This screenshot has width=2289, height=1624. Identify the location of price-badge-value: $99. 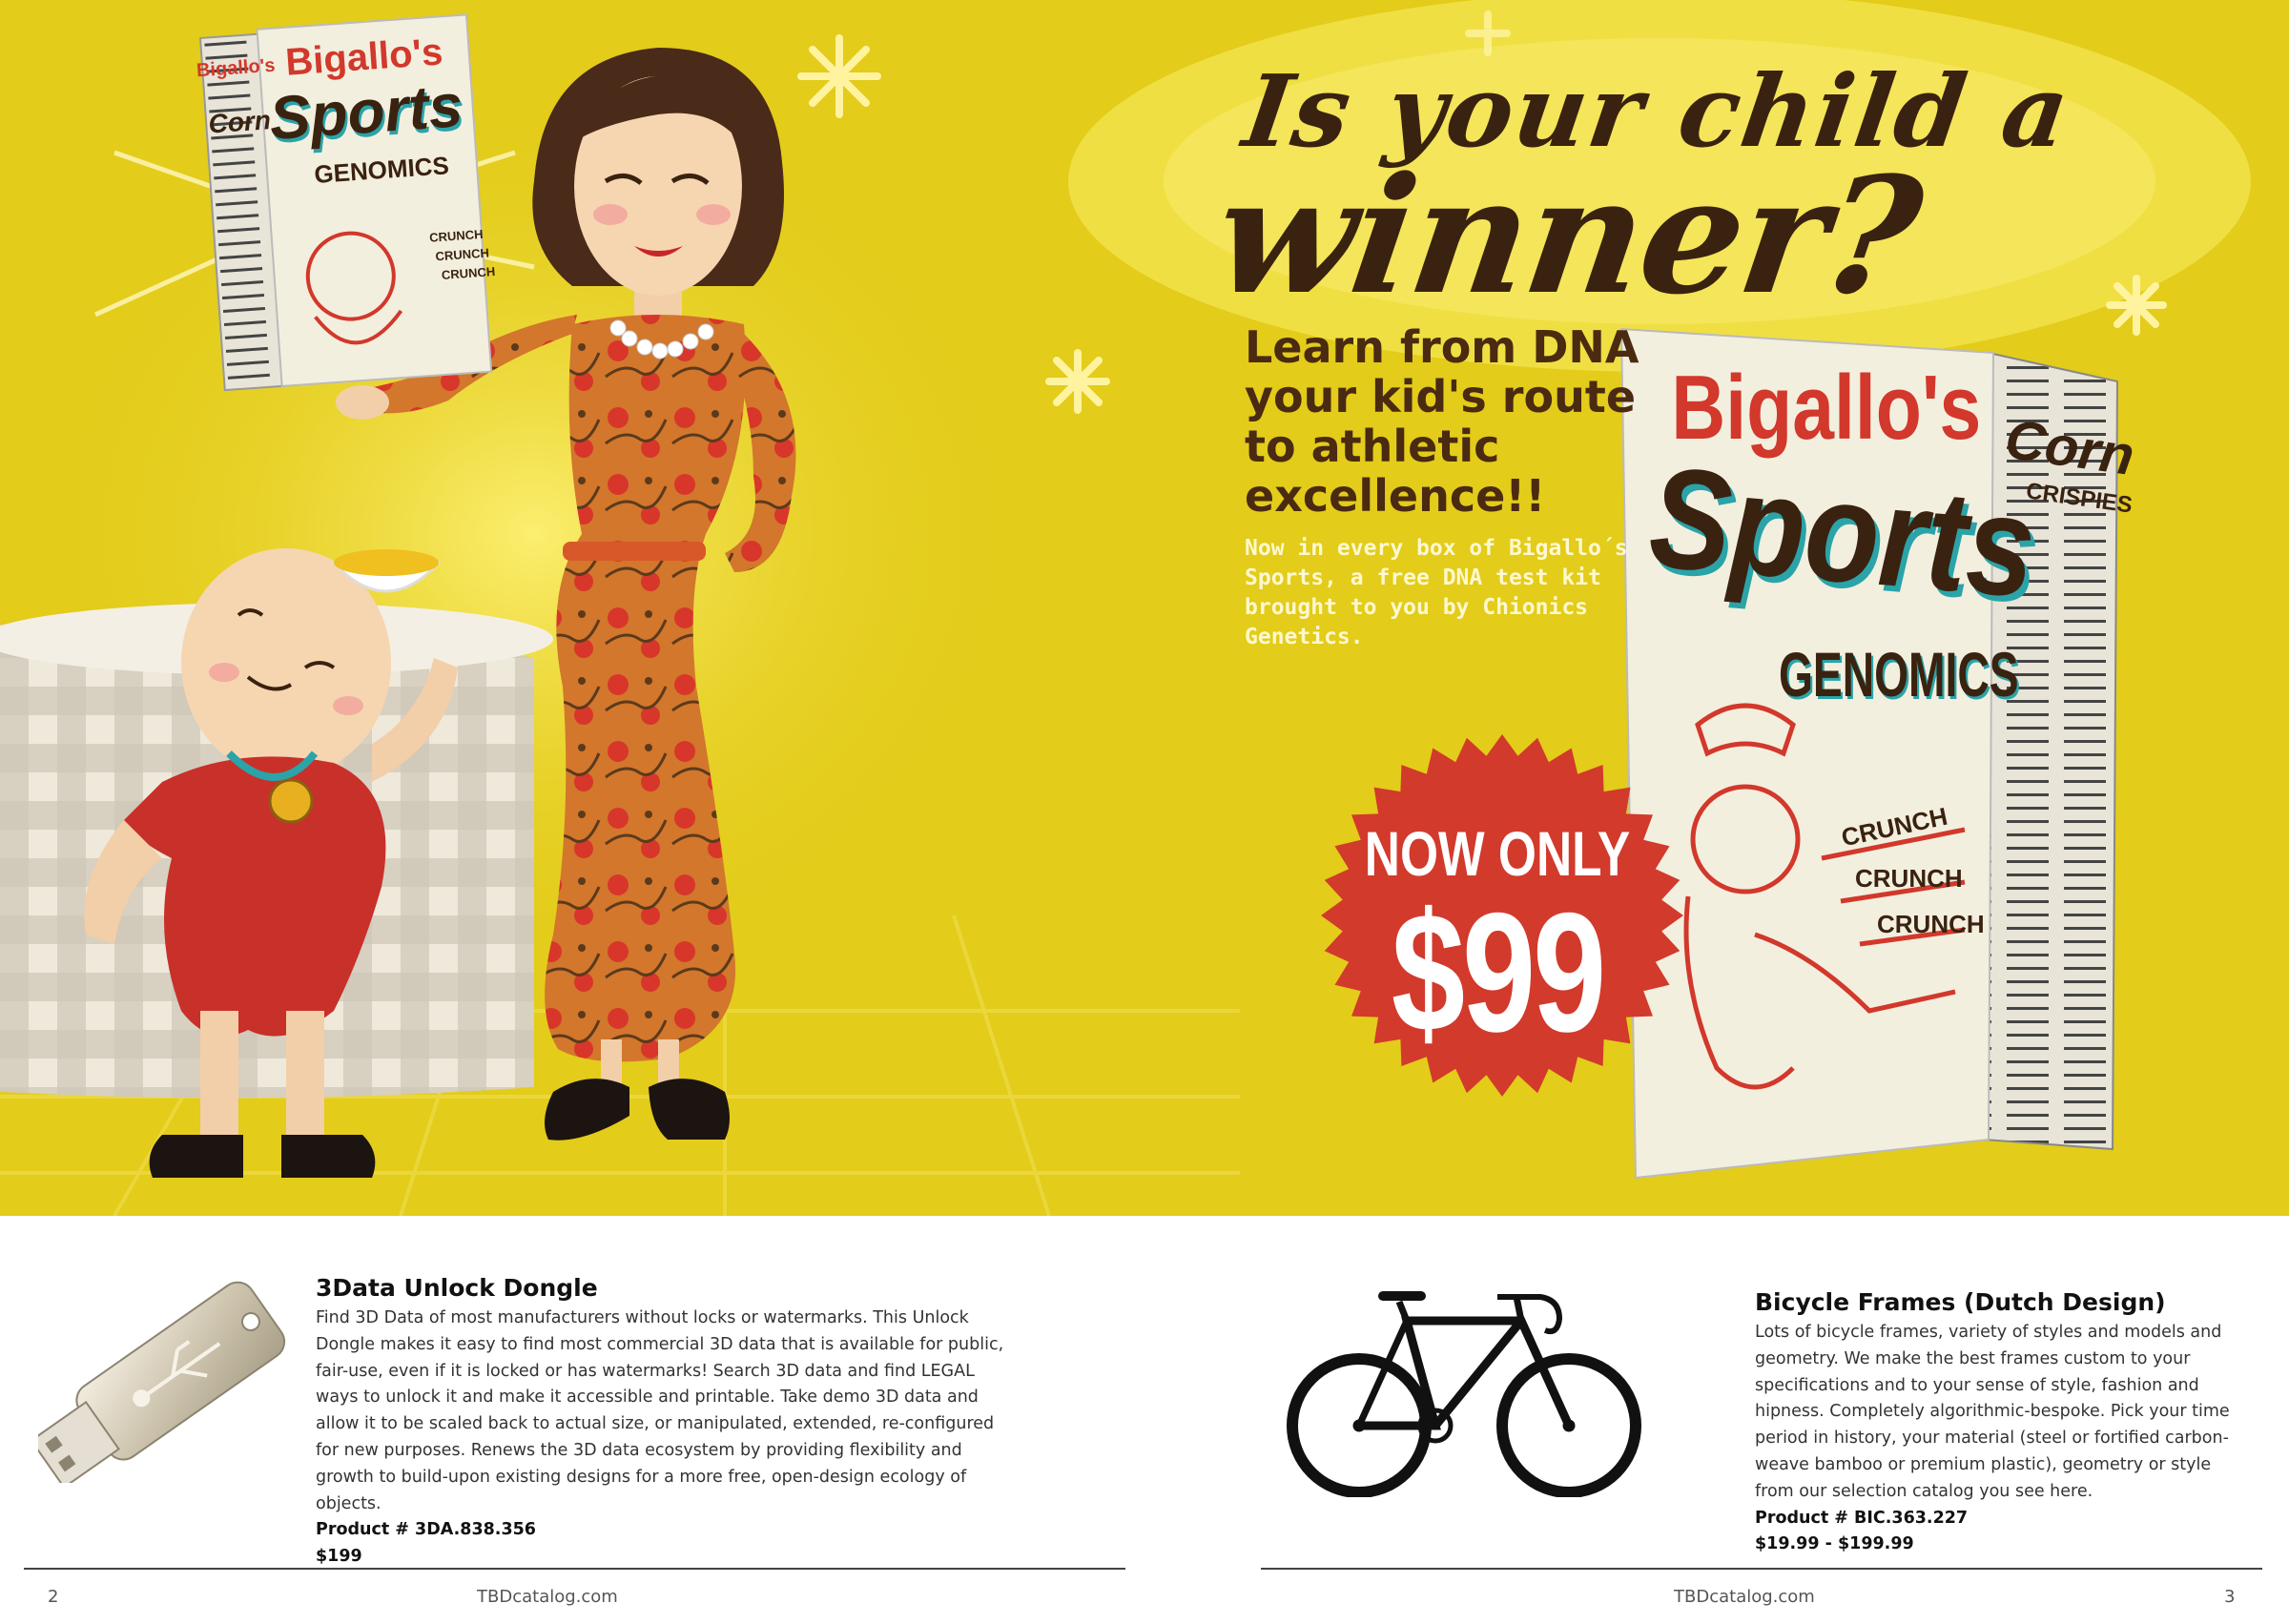
(1498, 972).